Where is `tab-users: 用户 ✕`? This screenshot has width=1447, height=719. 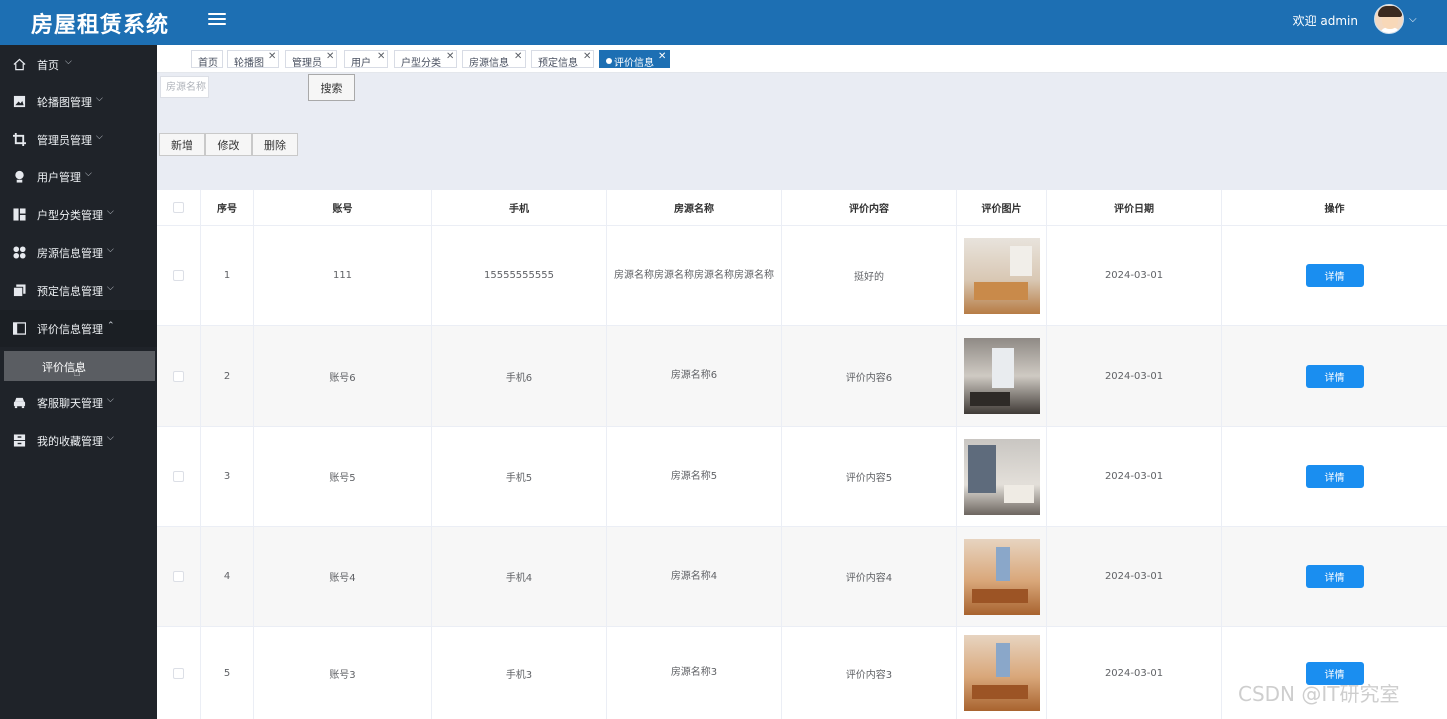
tab-users: 用户 ✕ is located at coordinates (366, 59).